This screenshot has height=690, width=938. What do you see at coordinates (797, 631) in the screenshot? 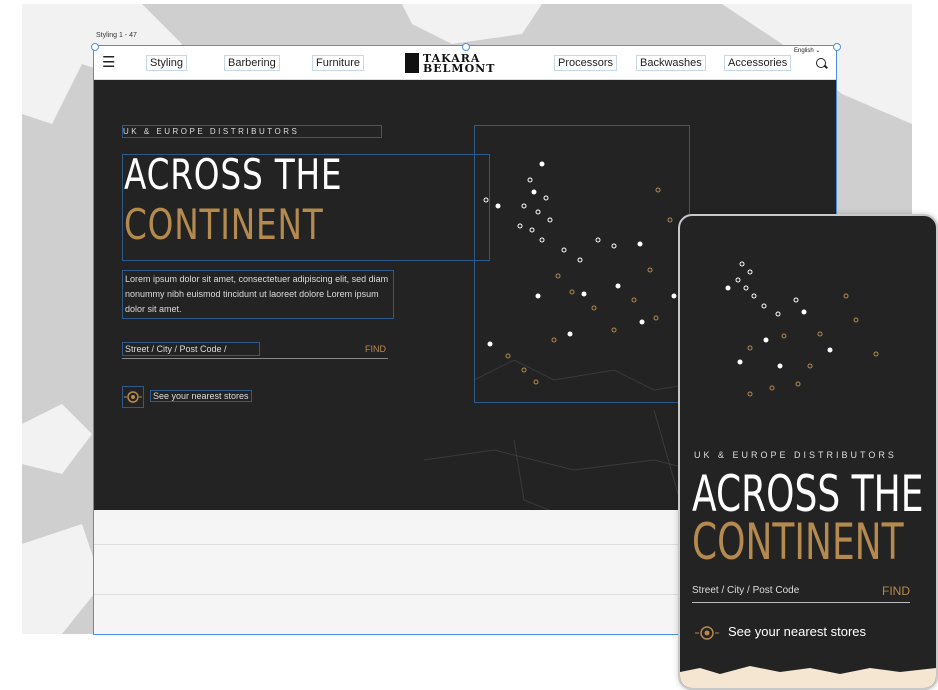
I see `mobile-nearest-stores-label: See your nearest stores` at bounding box center [797, 631].